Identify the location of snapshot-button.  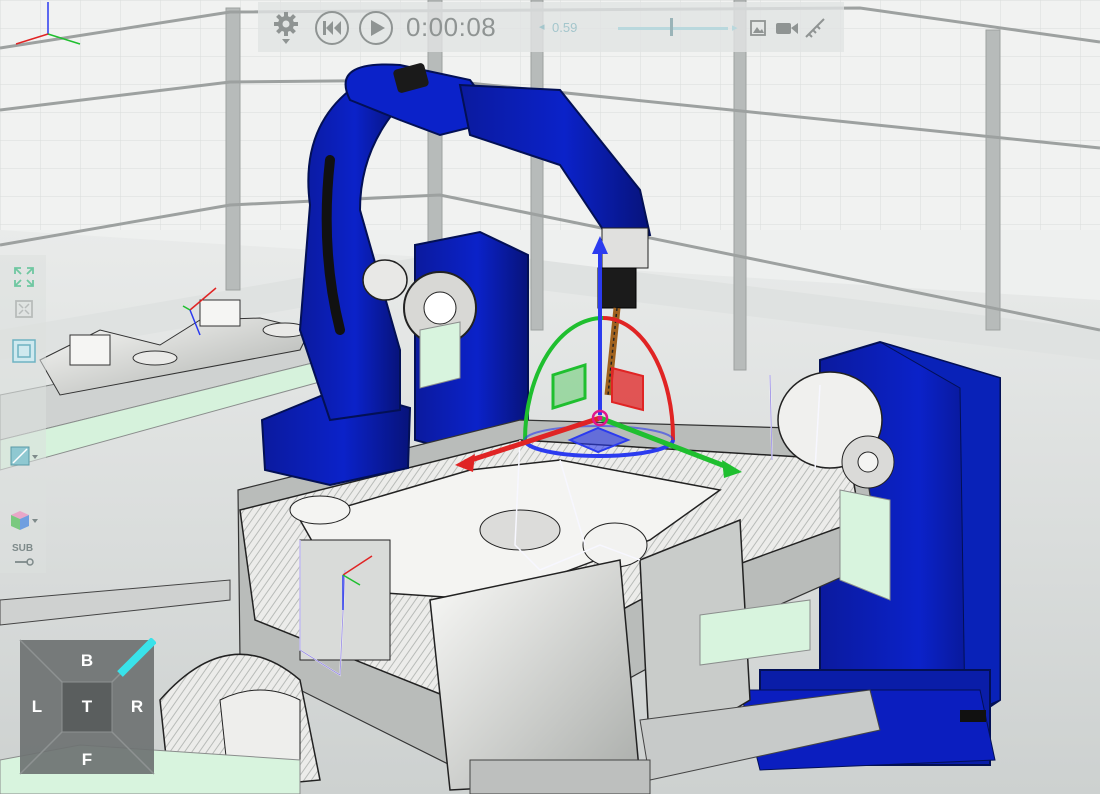
(759, 28).